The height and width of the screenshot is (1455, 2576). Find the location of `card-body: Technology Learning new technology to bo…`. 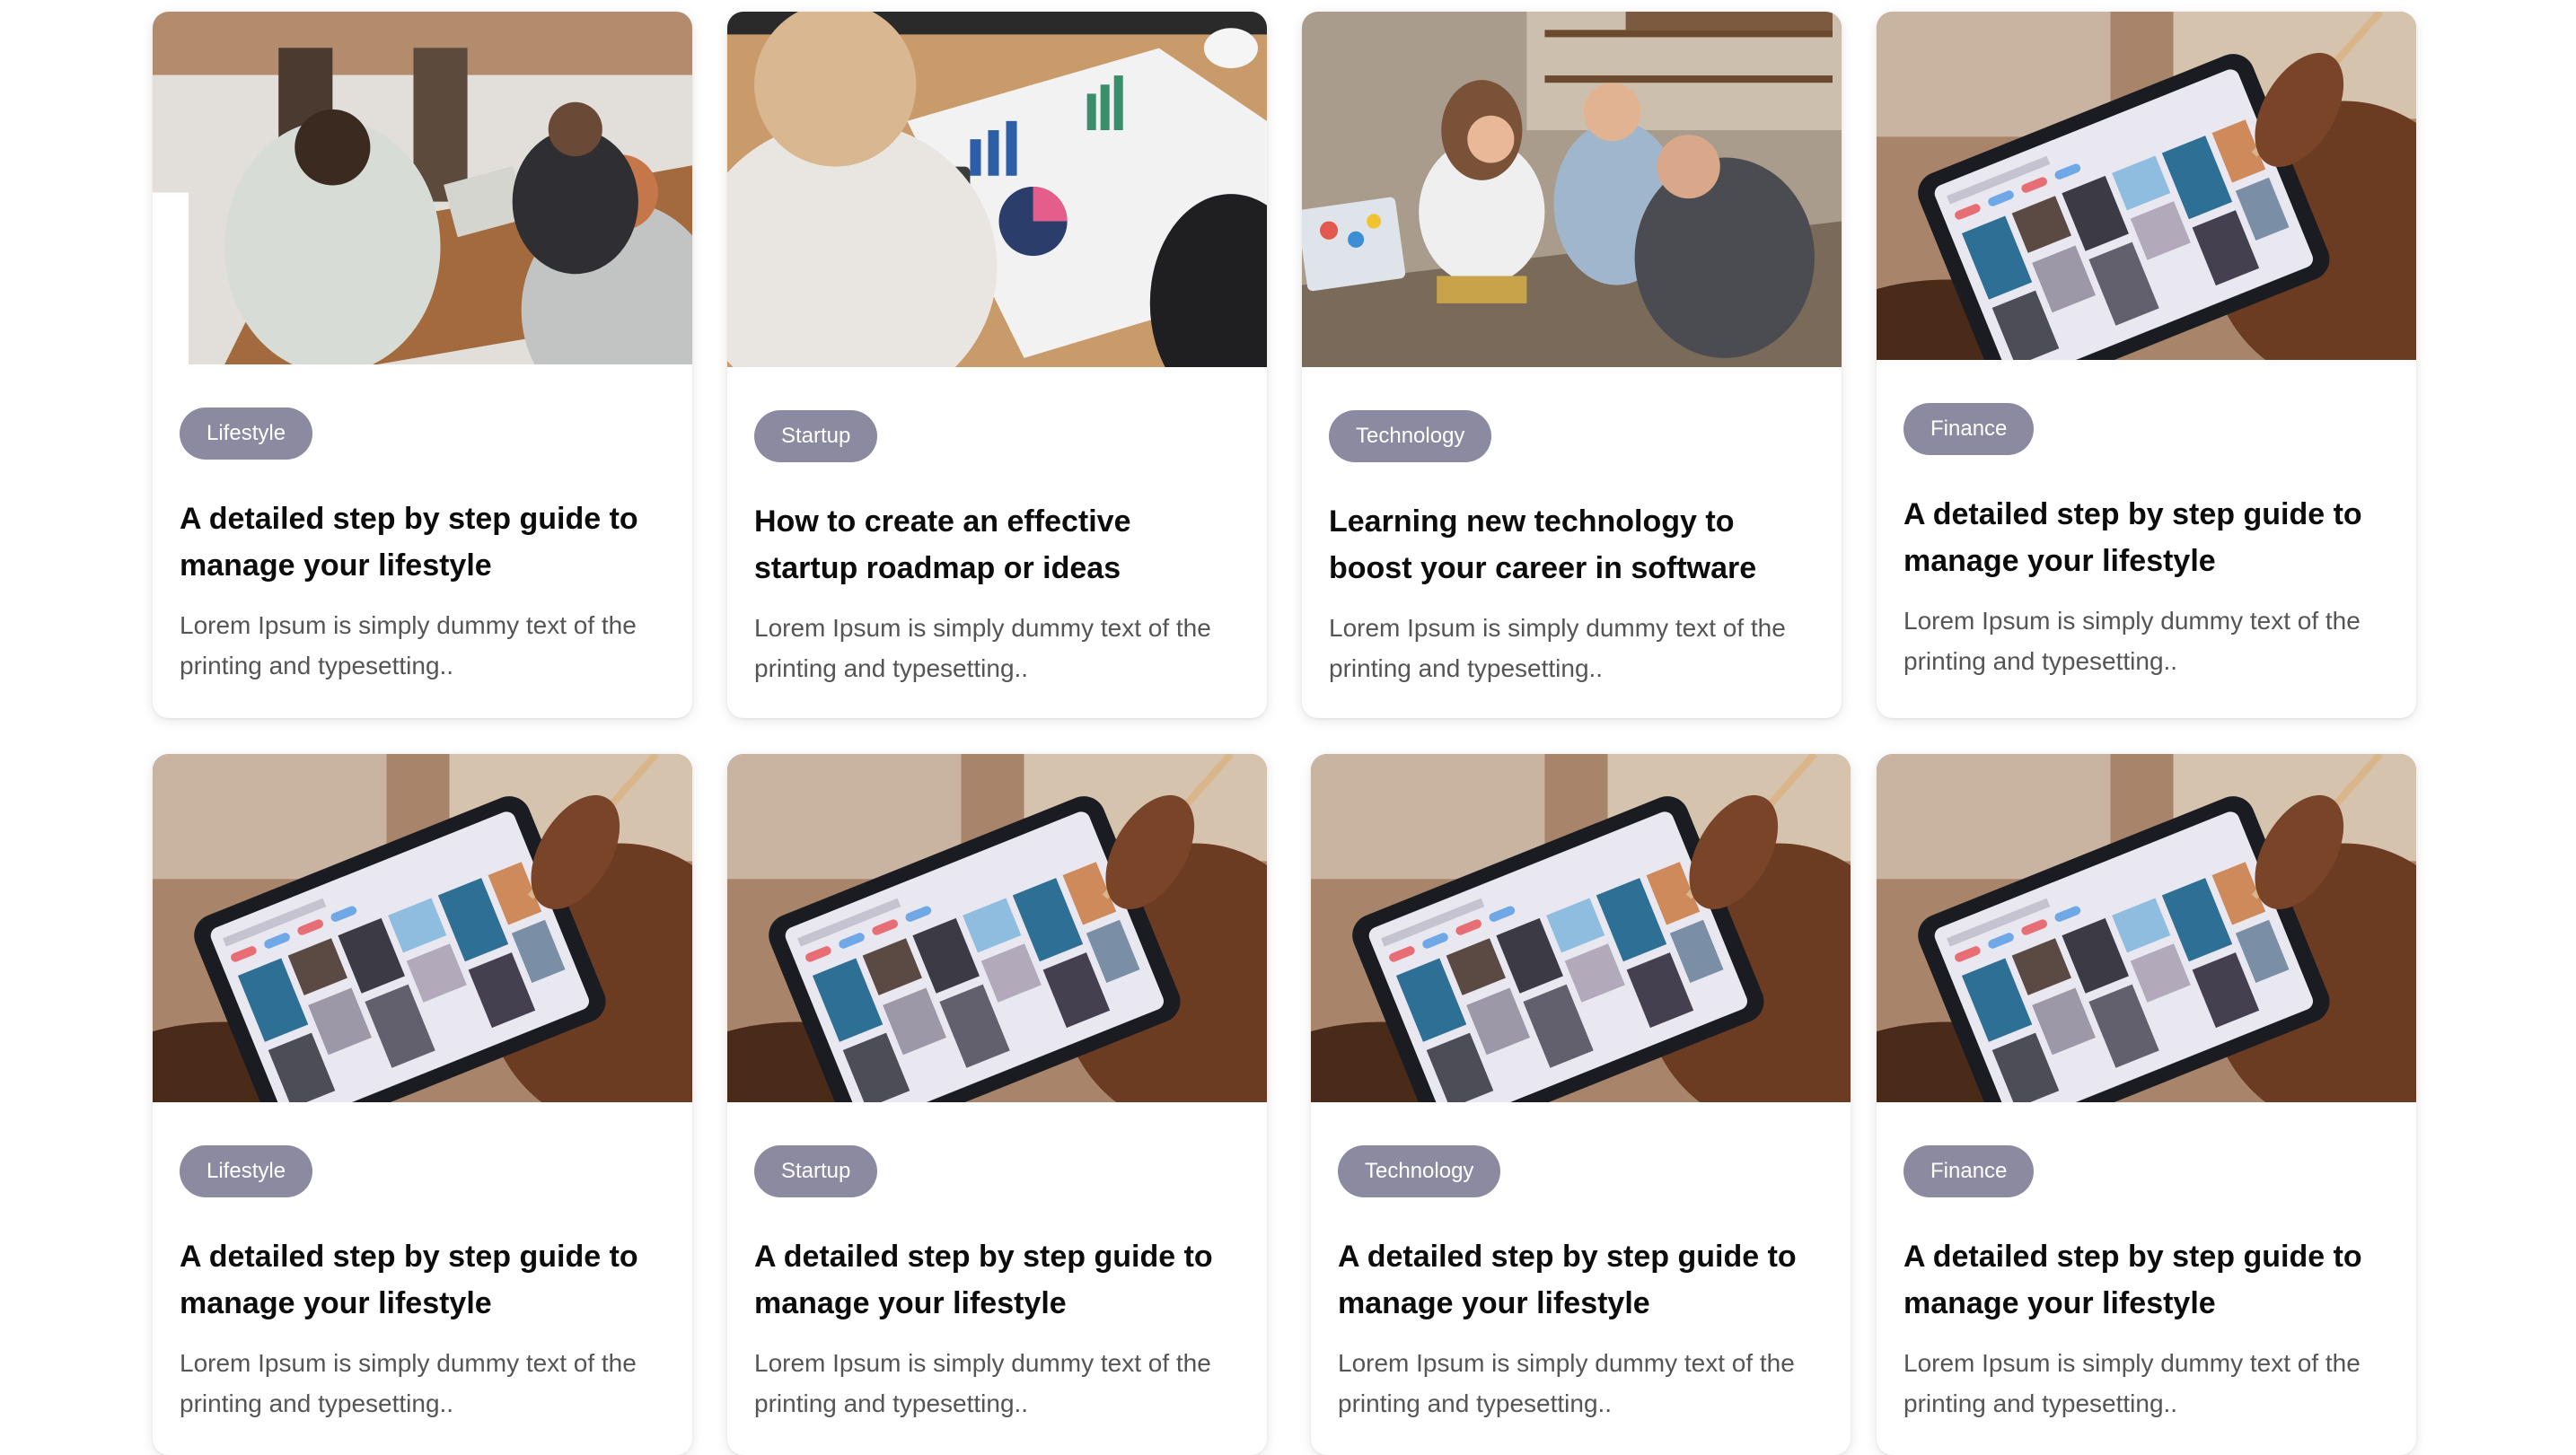

card-body: Technology Learning new technology to bo… is located at coordinates (1572, 542).